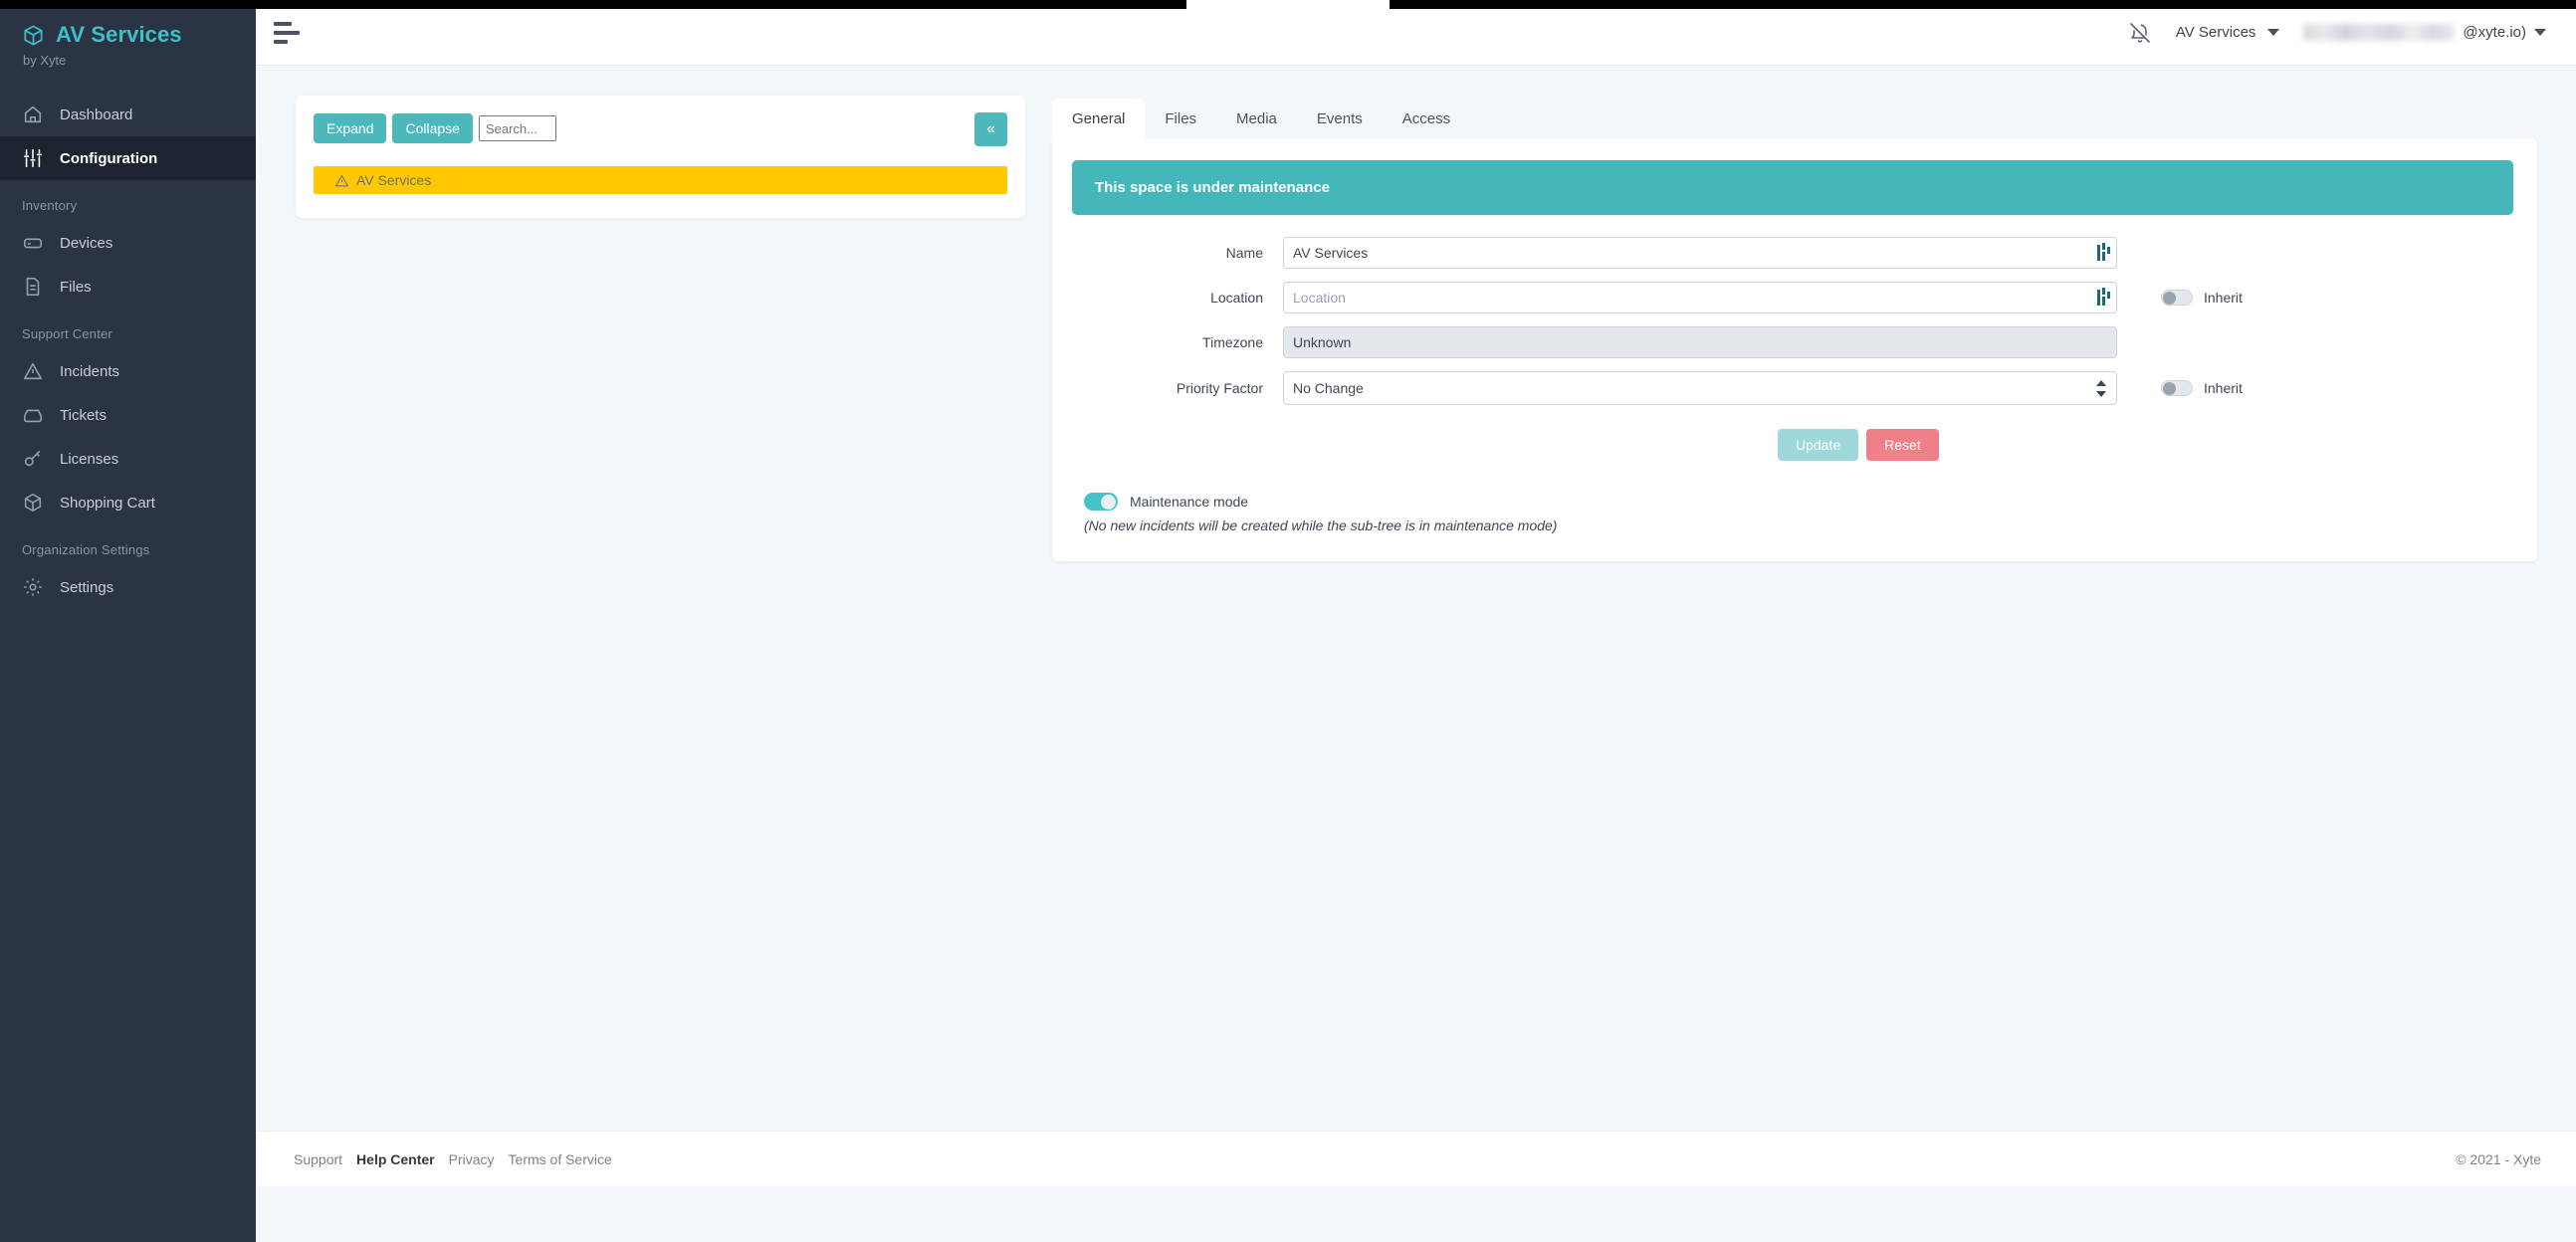 Image resolution: width=2576 pixels, height=1242 pixels. What do you see at coordinates (1340, 118) in the screenshot?
I see `tab-events: Events` at bounding box center [1340, 118].